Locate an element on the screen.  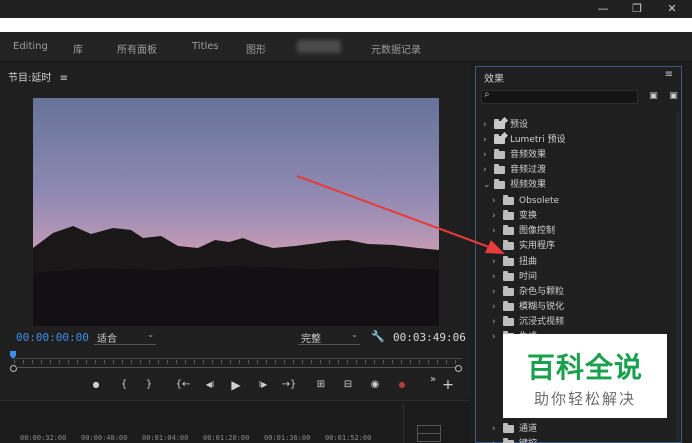
effects-scrollbar is located at coordinates (678, 277).